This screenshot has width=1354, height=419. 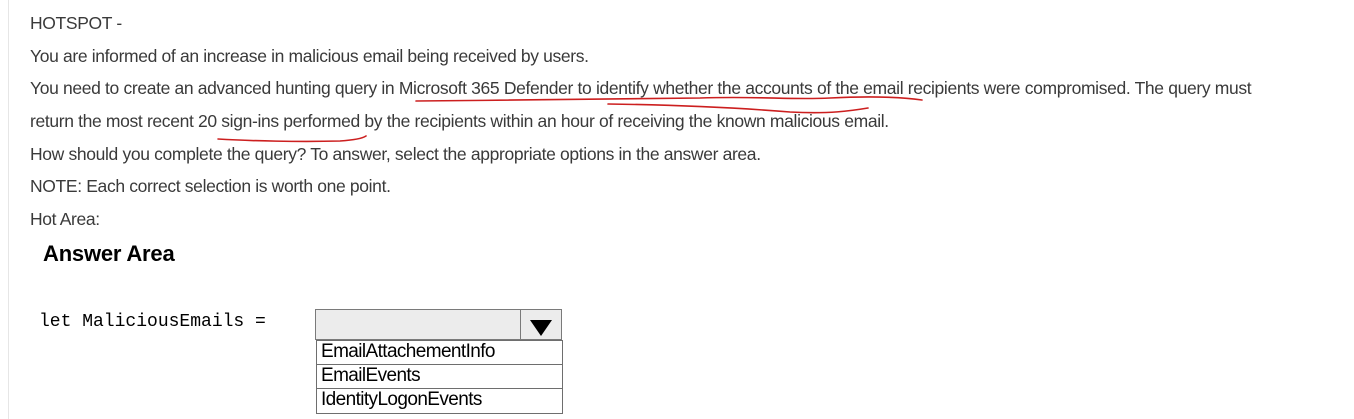 I want to click on dropdown-option: EmailEvents, so click(x=439, y=377).